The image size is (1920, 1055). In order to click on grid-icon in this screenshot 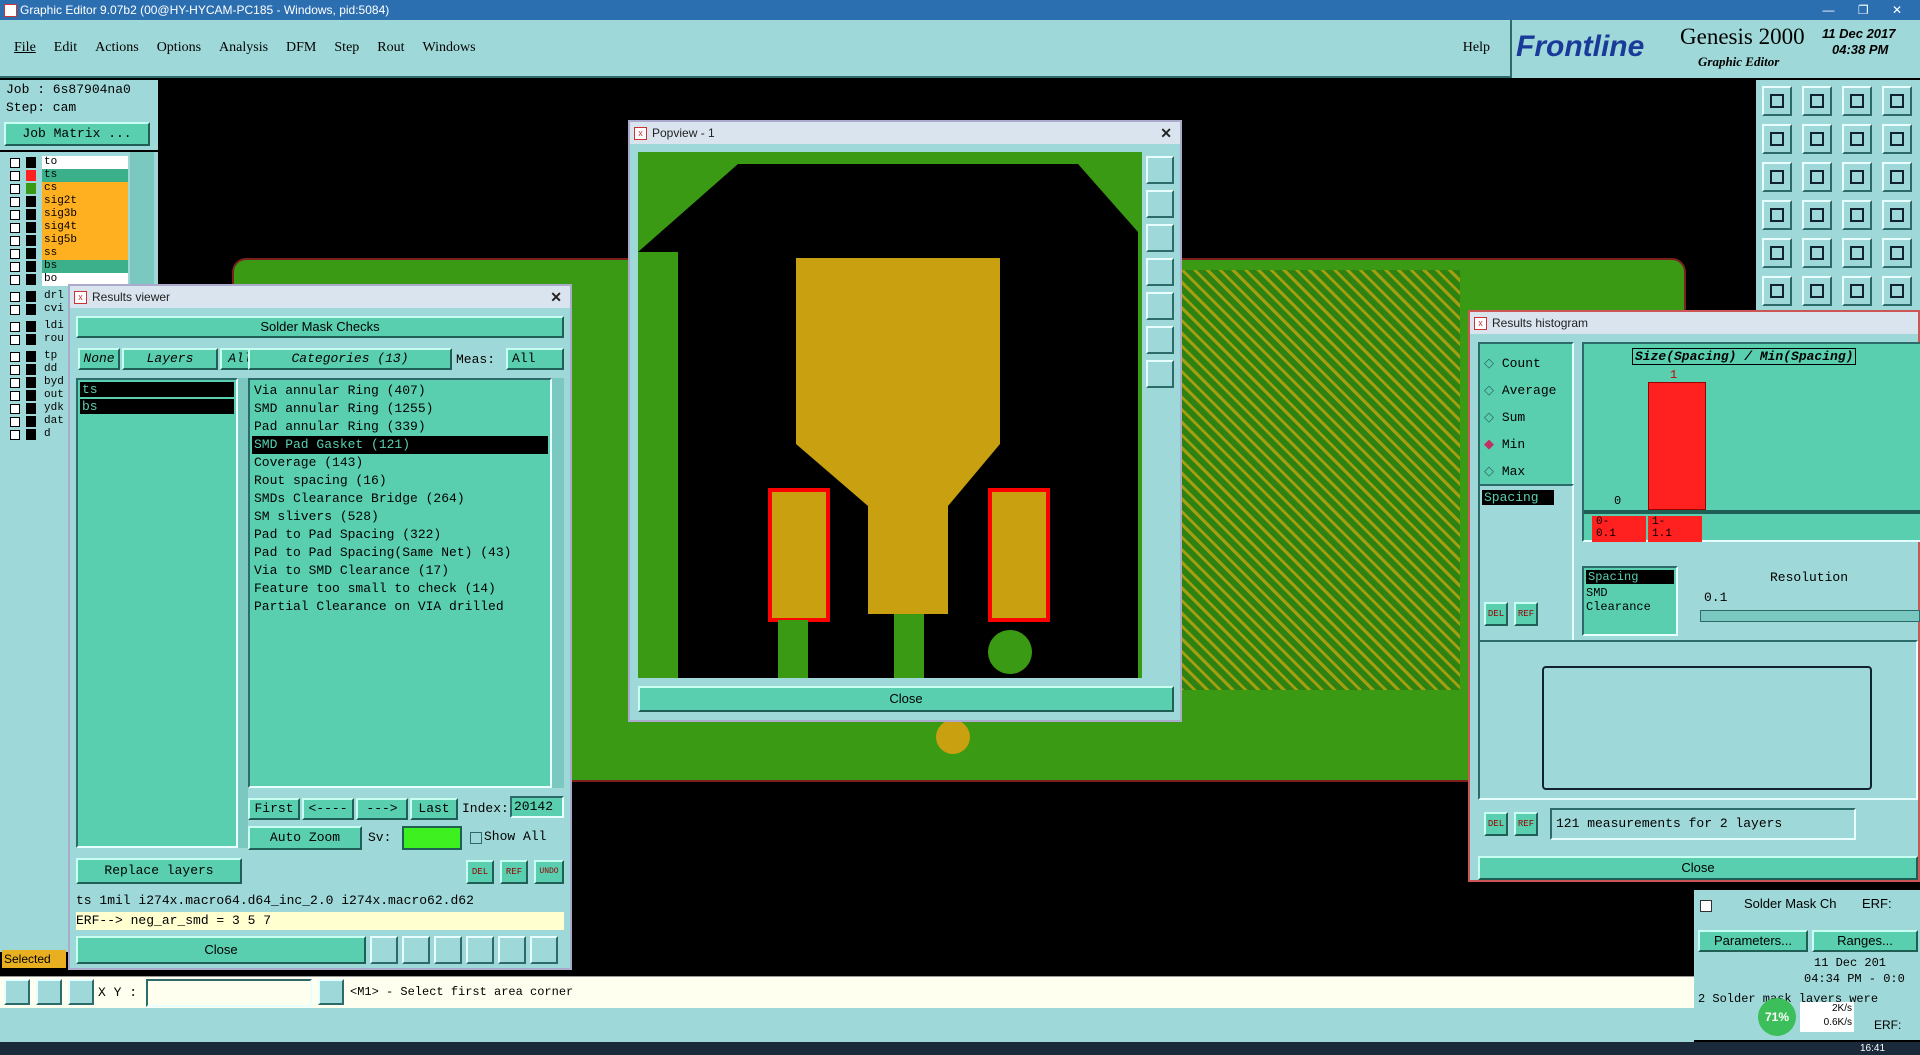, I will do `click(81, 992)`.